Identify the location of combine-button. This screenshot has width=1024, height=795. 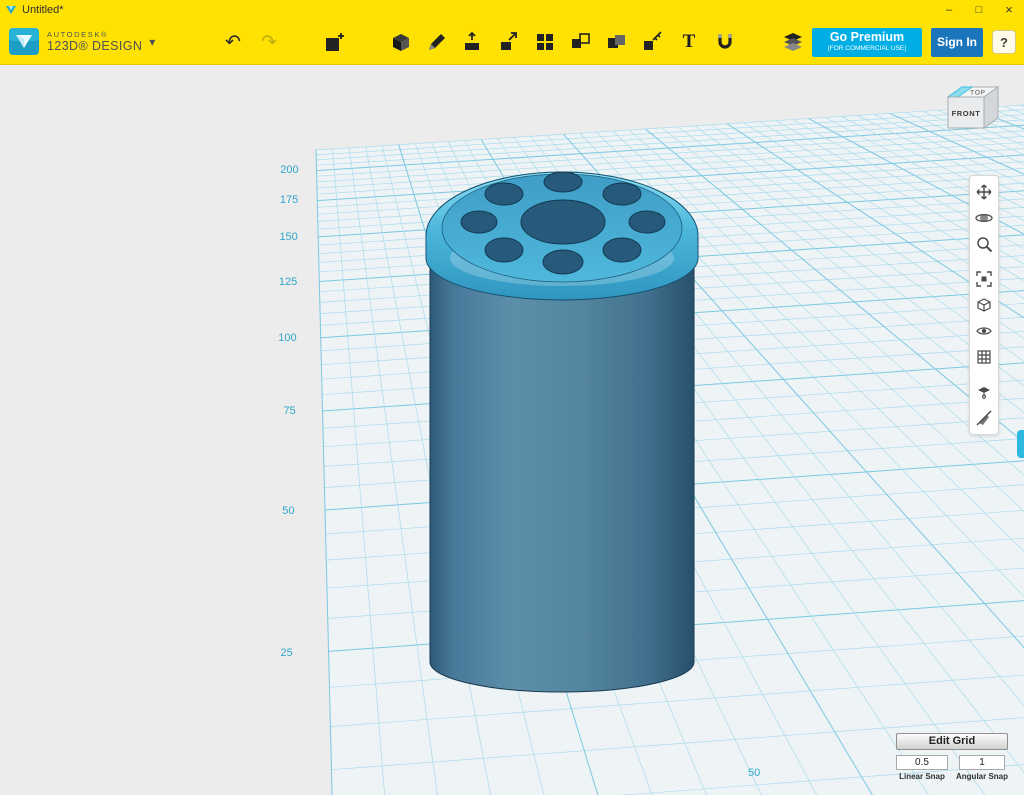
(617, 42).